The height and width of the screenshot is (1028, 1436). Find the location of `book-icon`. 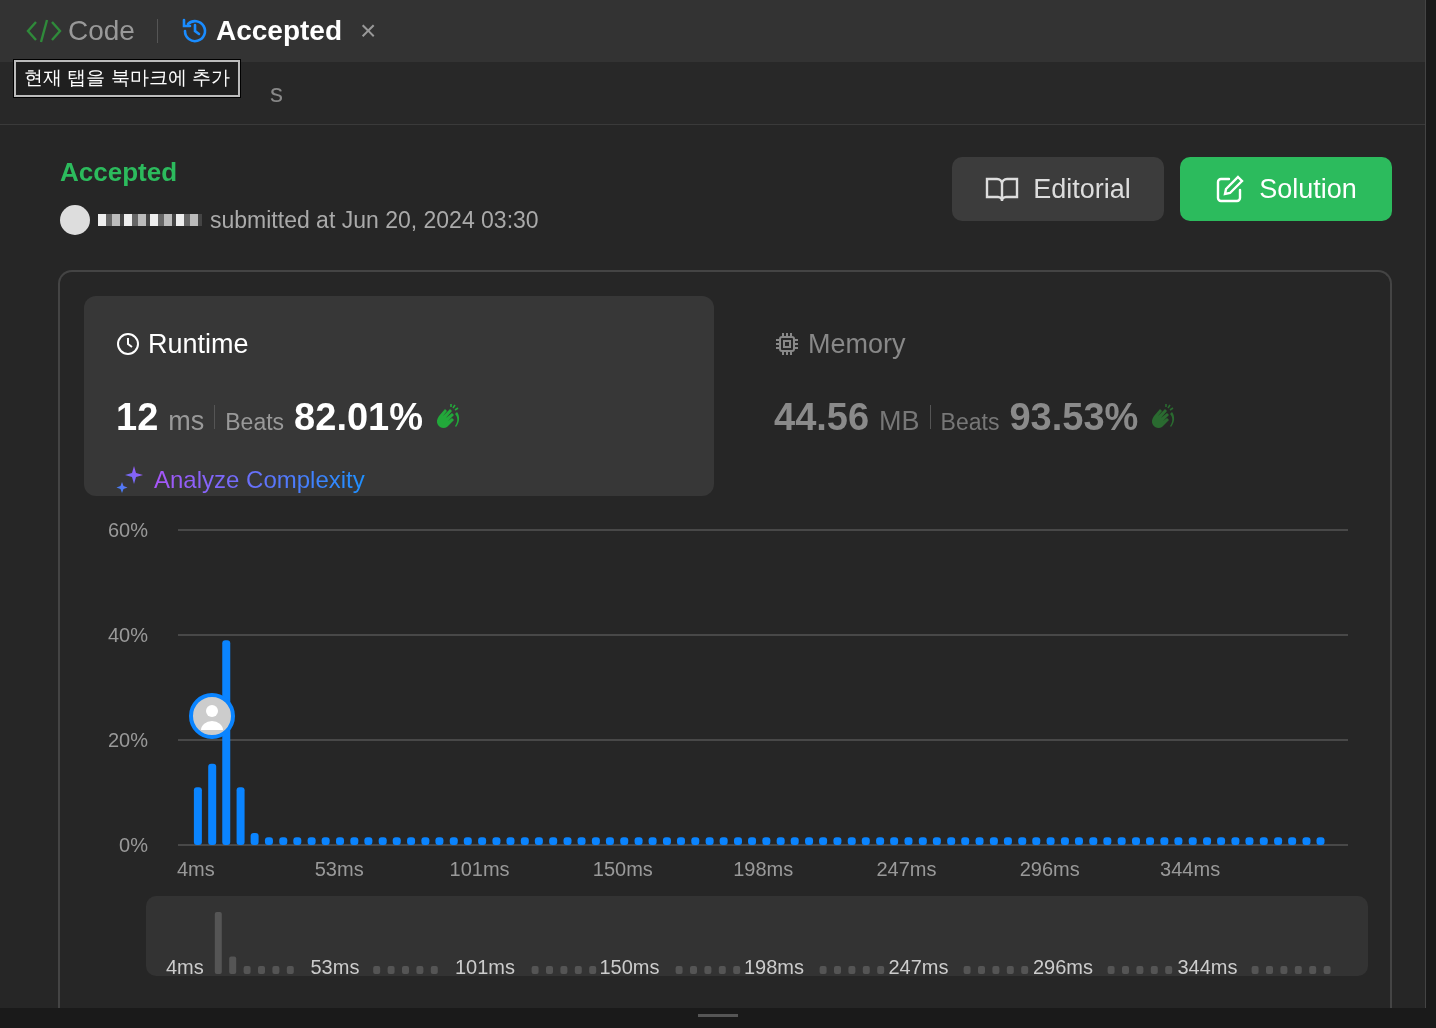

book-icon is located at coordinates (1002, 189).